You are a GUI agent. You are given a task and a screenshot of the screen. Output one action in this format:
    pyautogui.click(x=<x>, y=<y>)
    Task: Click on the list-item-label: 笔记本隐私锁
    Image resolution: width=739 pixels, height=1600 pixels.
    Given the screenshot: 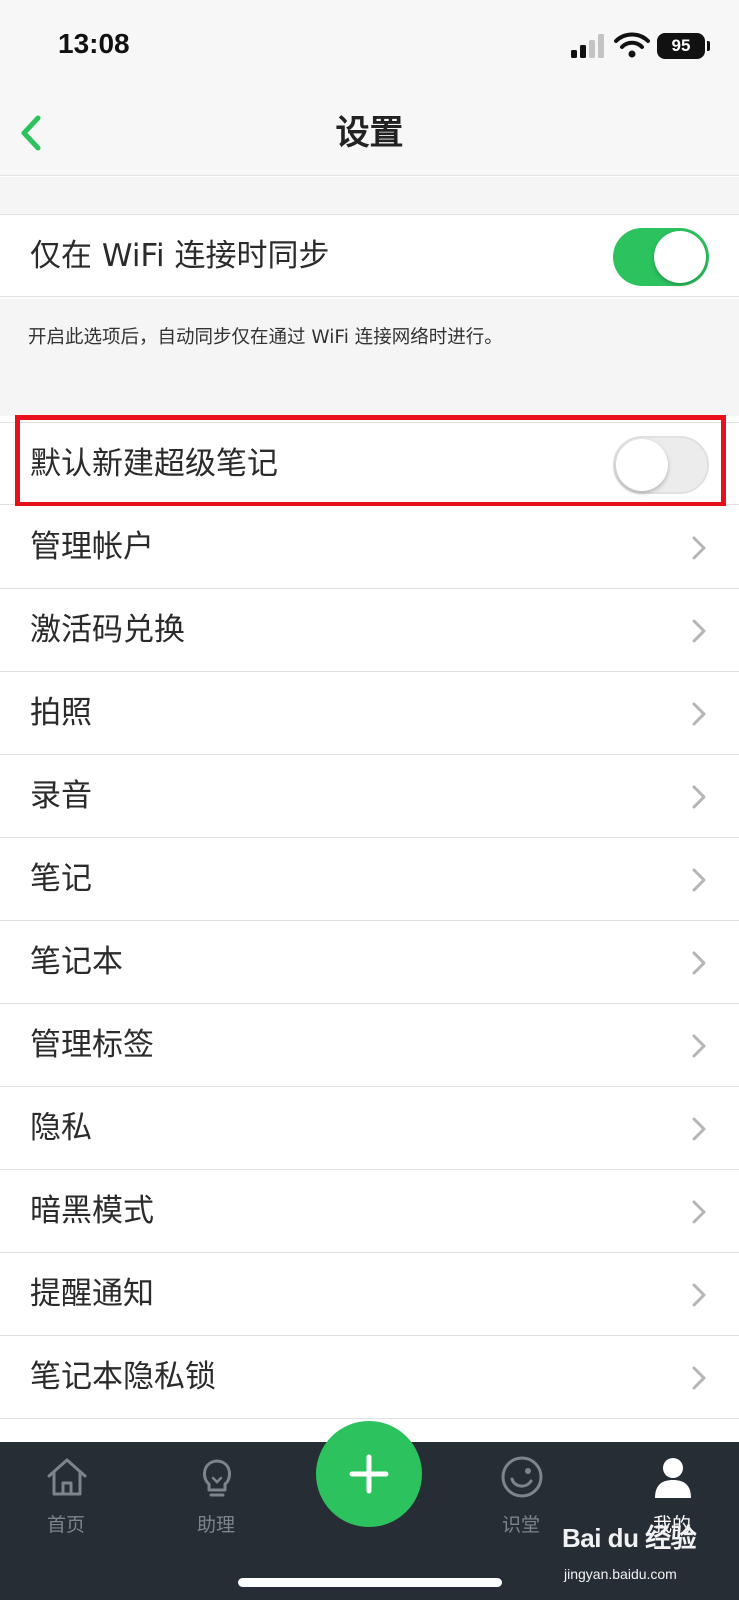 What is the action you would take?
    pyautogui.click(x=123, y=1377)
    